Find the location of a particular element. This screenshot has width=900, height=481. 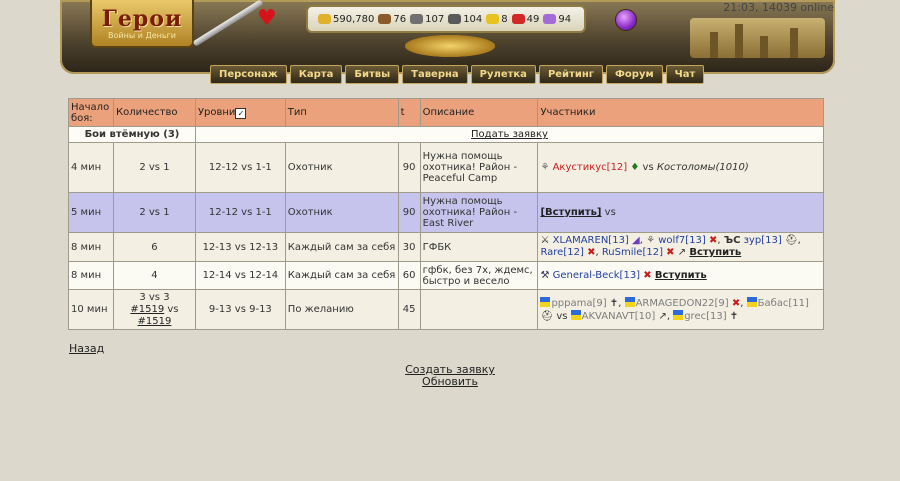

row-levels: 9-13 vs 9-13 is located at coordinates (240, 309).